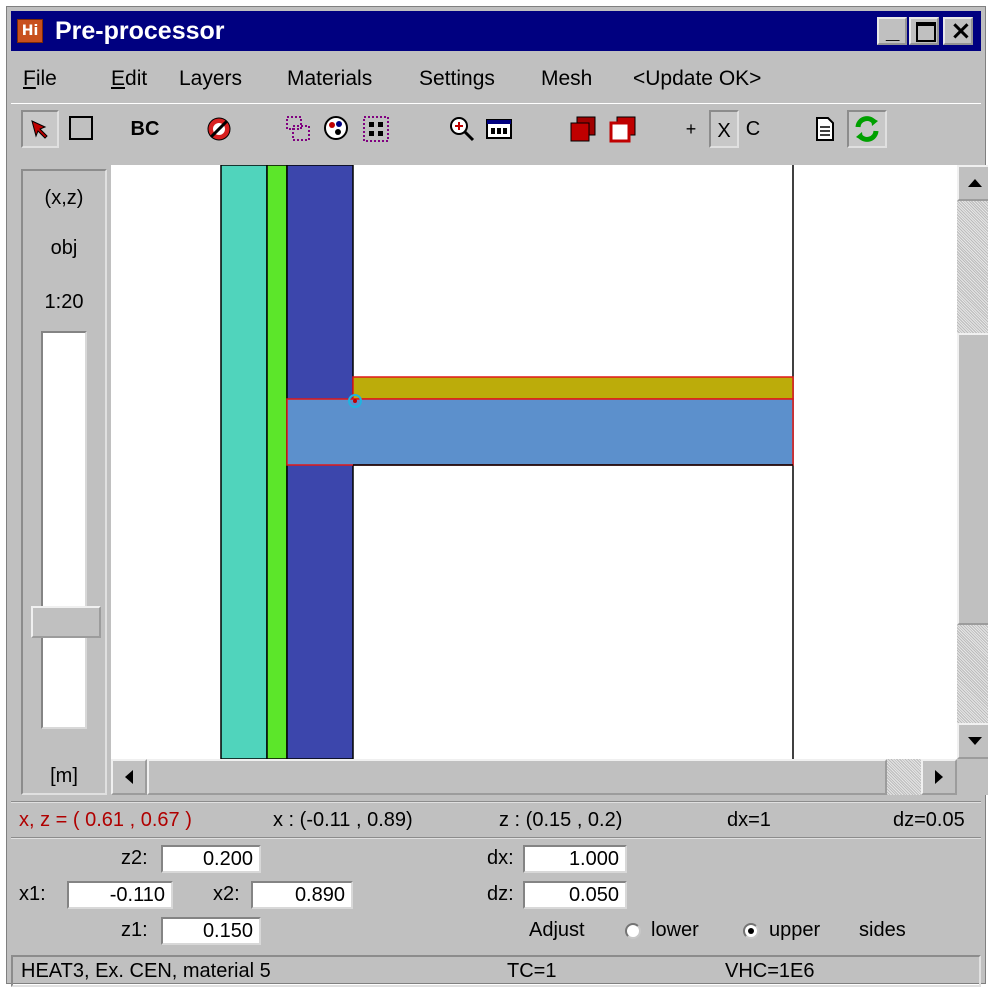 This screenshot has height=987, width=988. I want to click on regions-icon, so click(298, 128).